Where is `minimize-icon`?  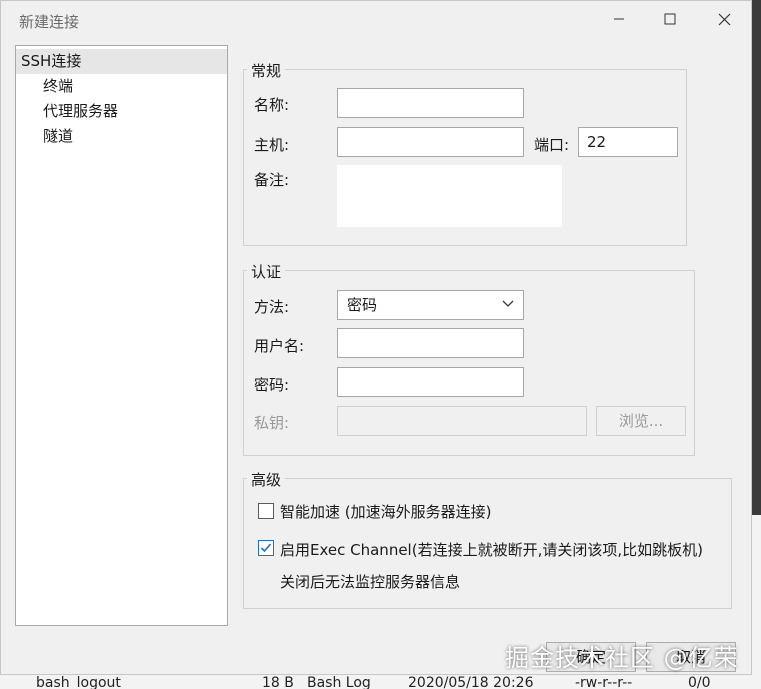 minimize-icon is located at coordinates (619, 19).